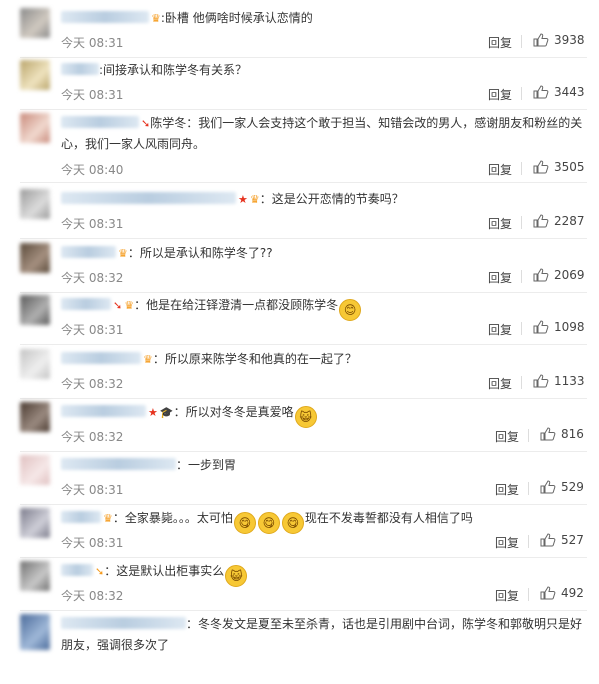 This screenshot has height=684, width=599. I want to click on comment-content: ➘：这是默认出柜事实么 😺, so click(324, 574).